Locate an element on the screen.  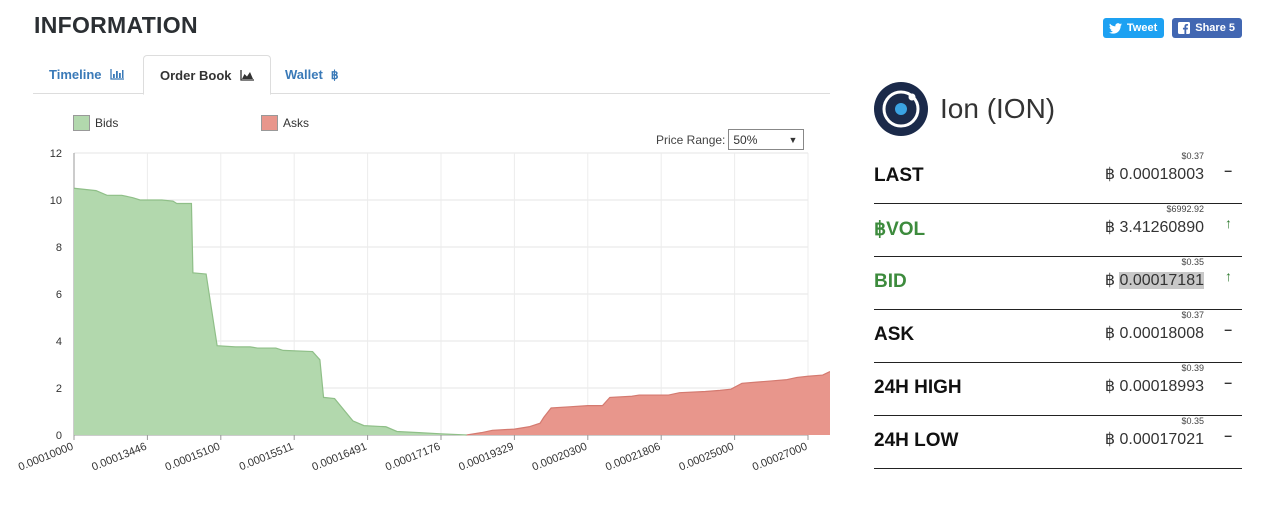
stat-label: 24H HIGH is located at coordinates (918, 387).